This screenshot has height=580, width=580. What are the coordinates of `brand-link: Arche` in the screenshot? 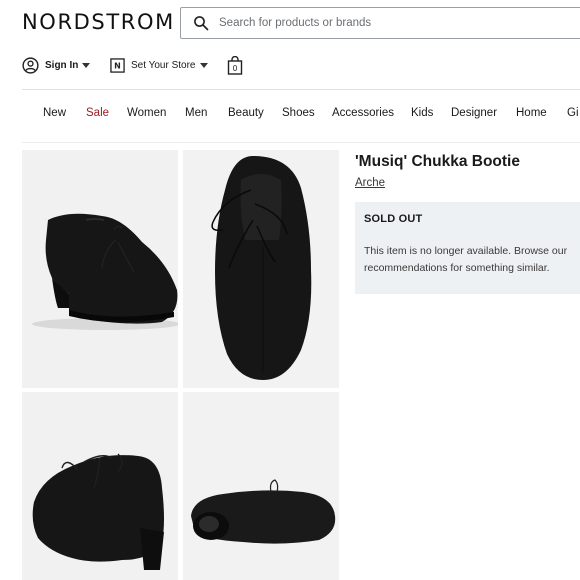 It's located at (370, 183).